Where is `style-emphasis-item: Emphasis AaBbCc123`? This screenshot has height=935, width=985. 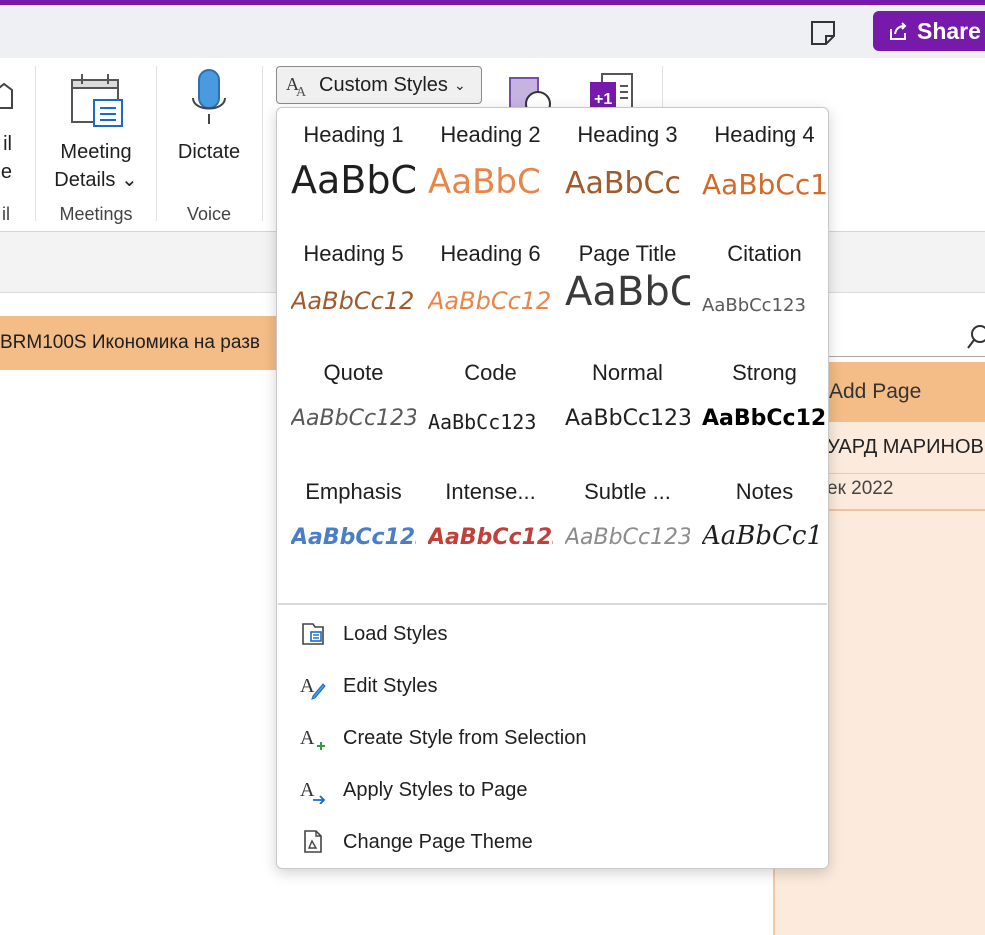 style-emphasis-item: Emphasis AaBbCc123 is located at coordinates (353, 524).